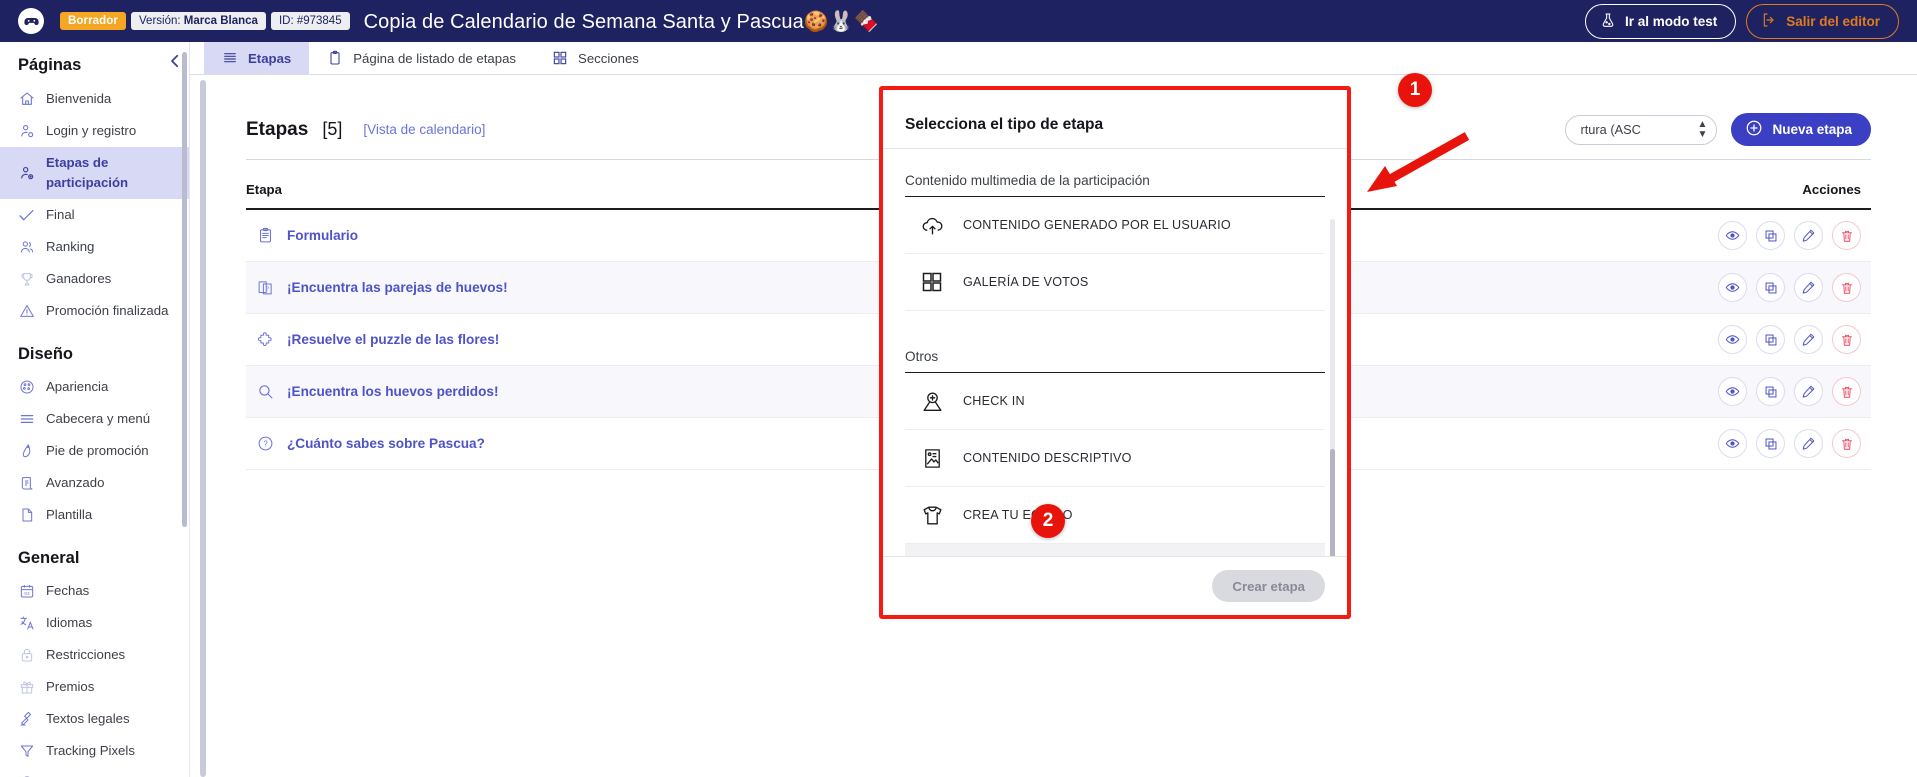 The width and height of the screenshot is (1917, 777). I want to click on tab-label: Etapas, so click(270, 58).